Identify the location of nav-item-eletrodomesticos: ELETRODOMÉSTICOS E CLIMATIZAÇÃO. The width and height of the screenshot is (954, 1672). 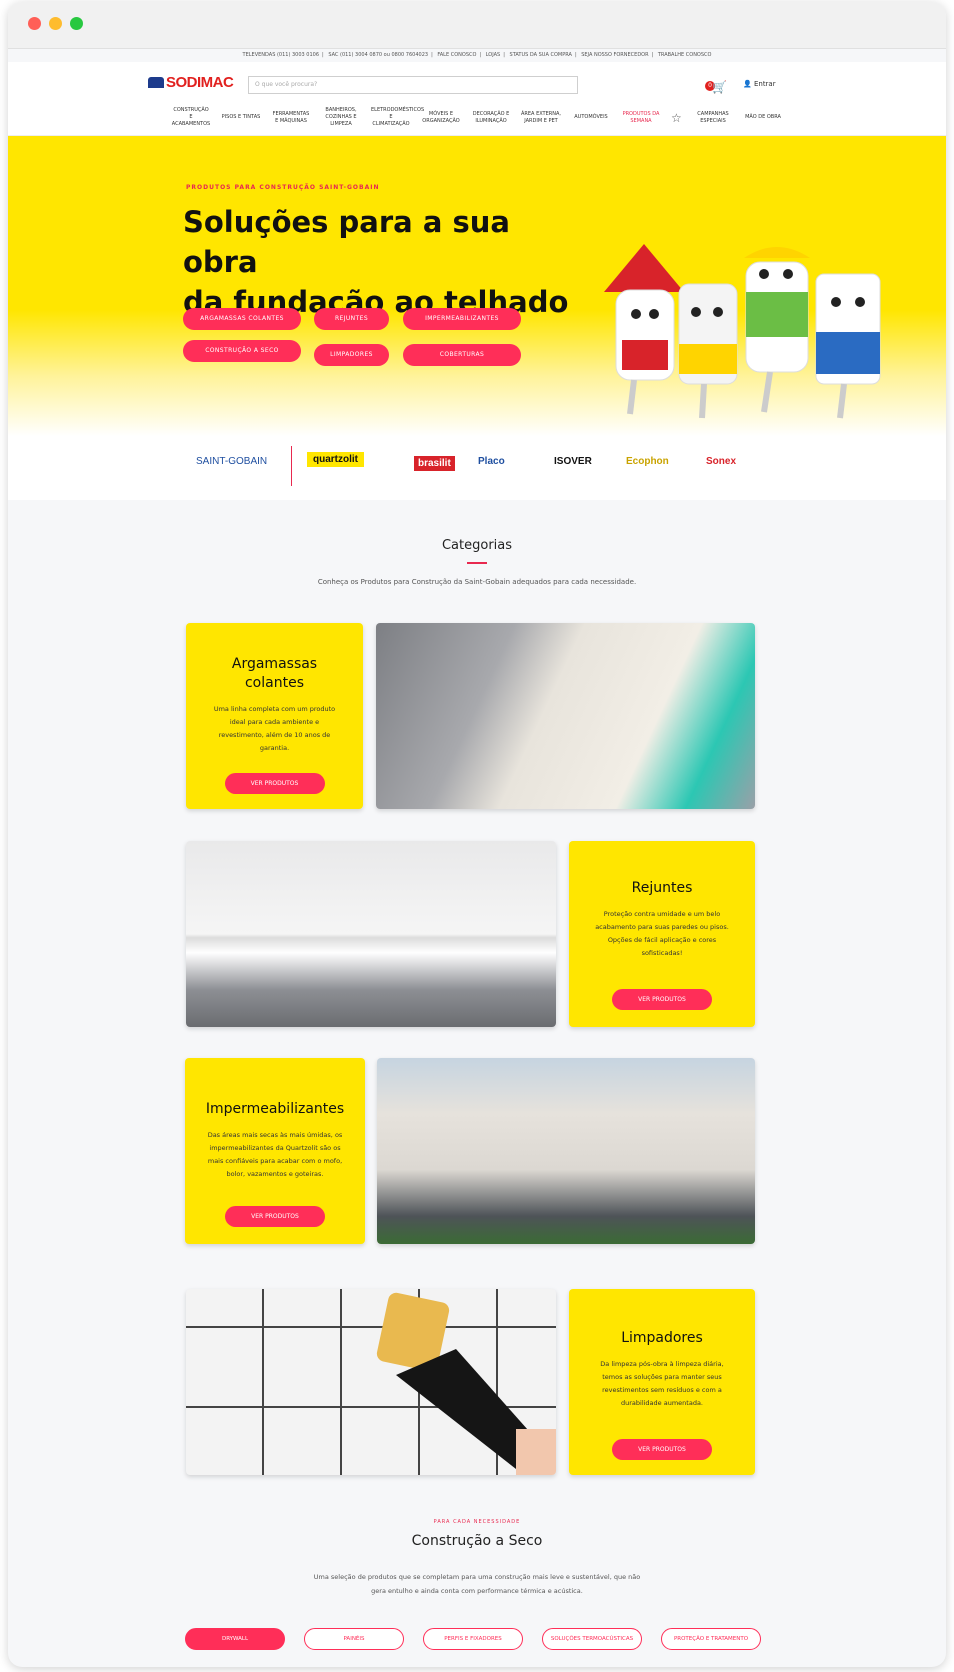
(397, 117).